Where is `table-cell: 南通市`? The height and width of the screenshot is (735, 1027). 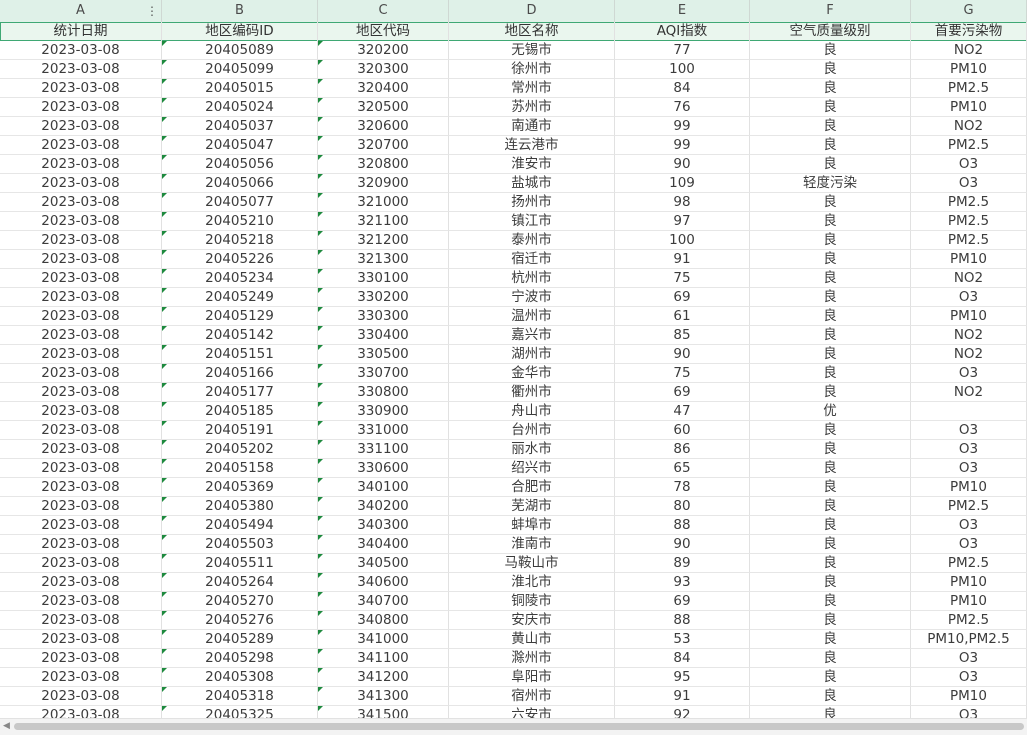 table-cell: 南通市 is located at coordinates (532, 126).